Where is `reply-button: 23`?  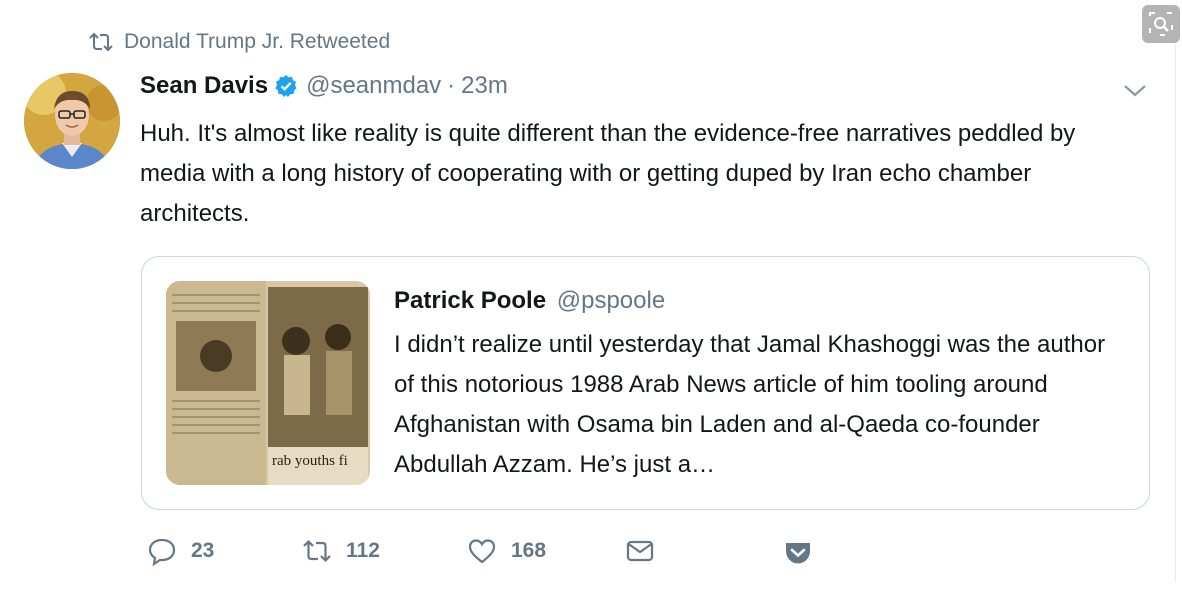
reply-button: 23 is located at coordinates (180, 551).